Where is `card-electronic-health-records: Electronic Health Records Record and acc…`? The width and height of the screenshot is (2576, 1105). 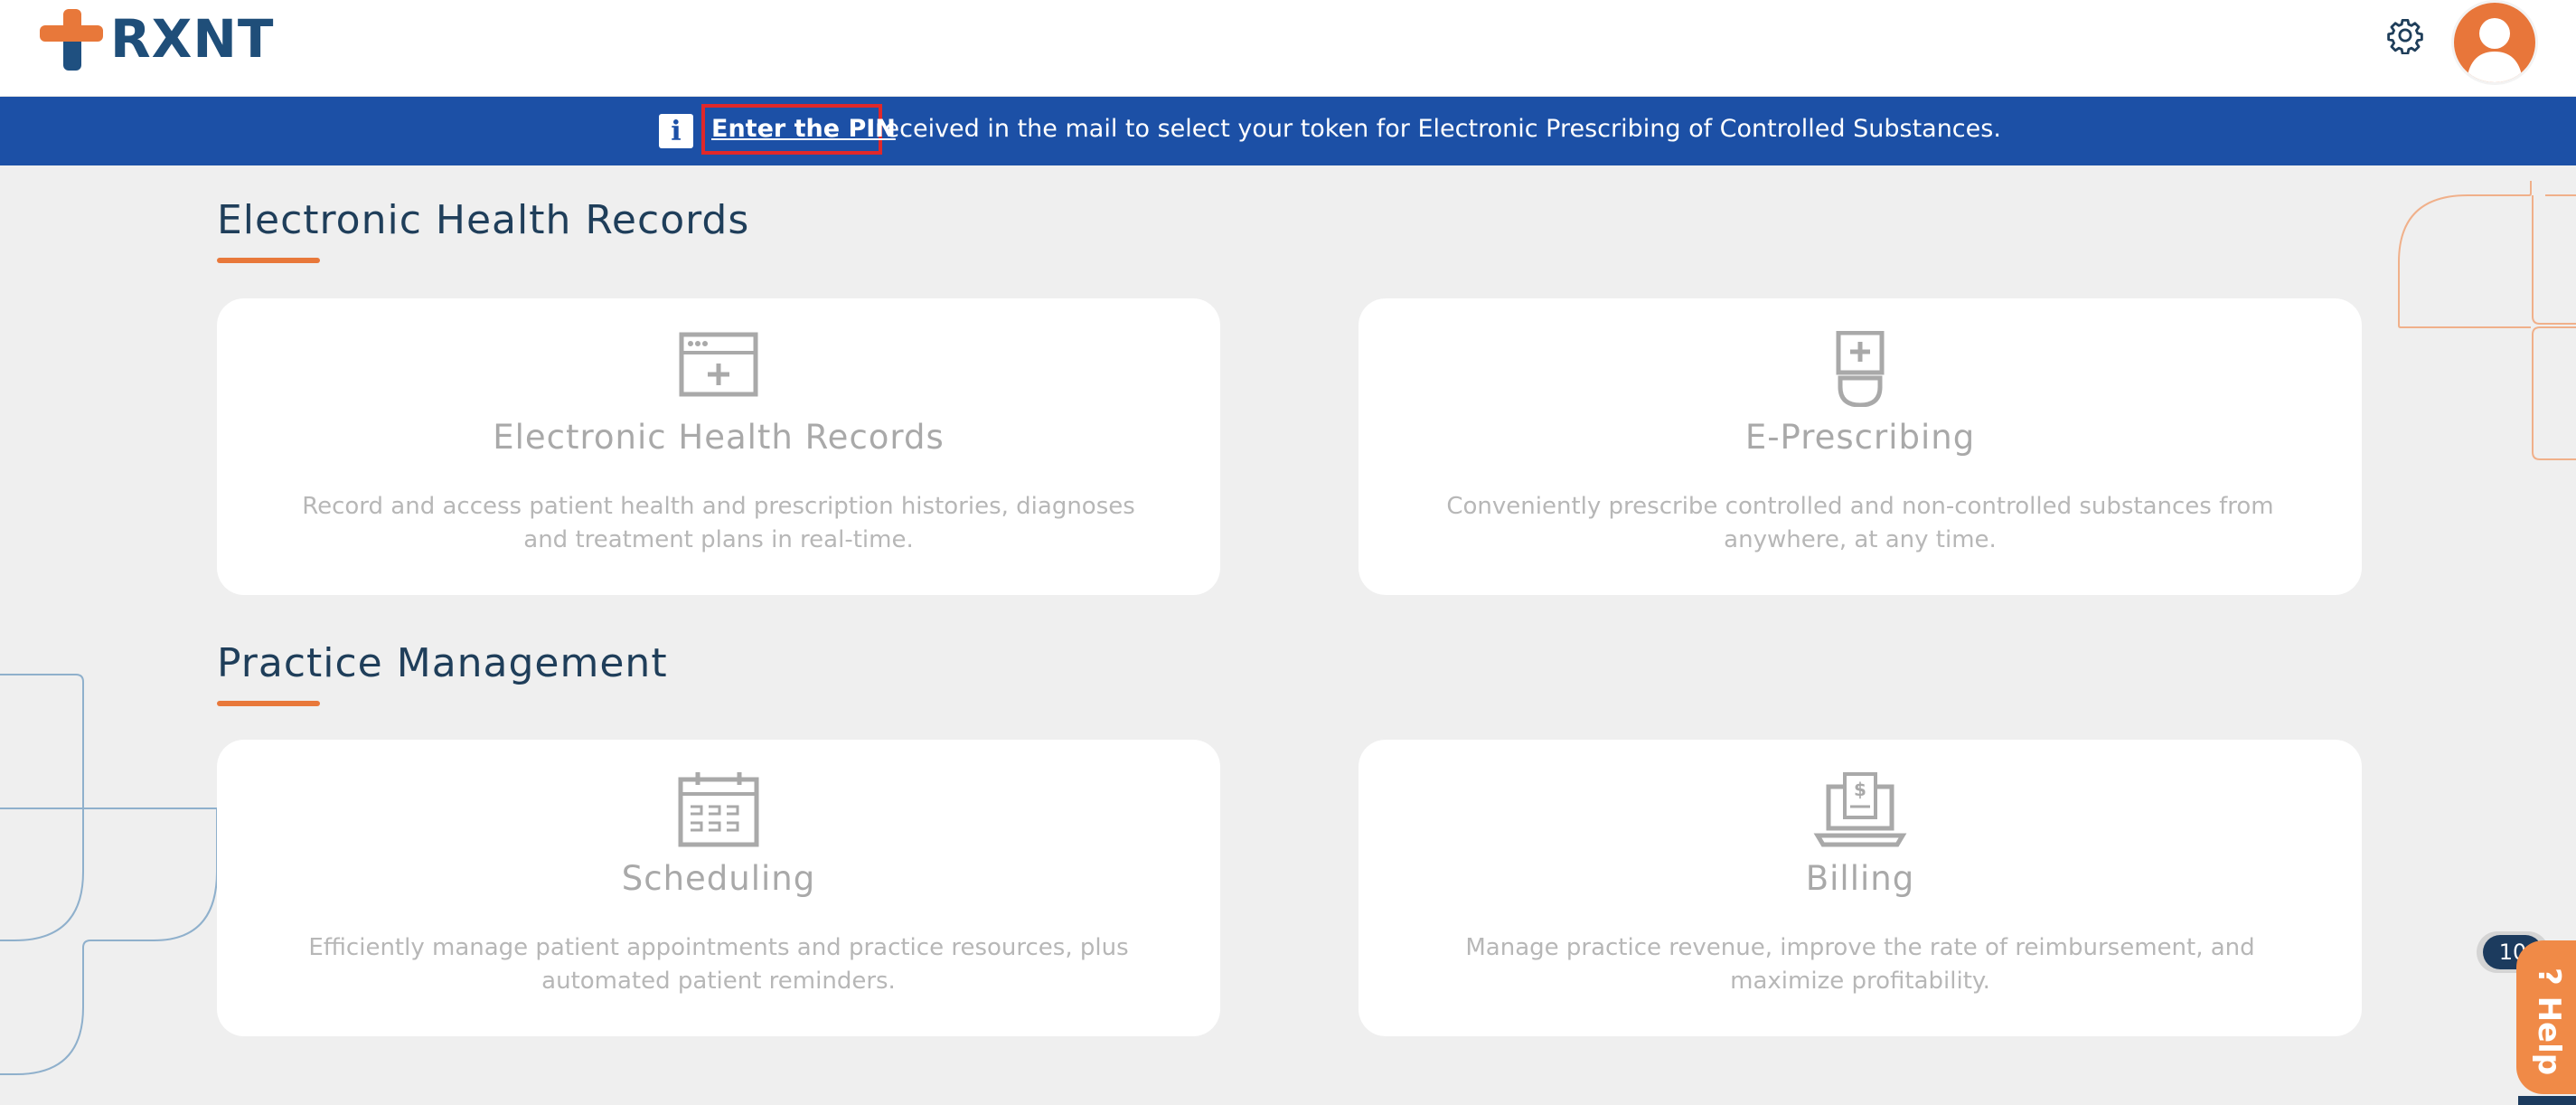 card-electronic-health-records: Electronic Health Records Record and acc… is located at coordinates (719, 447).